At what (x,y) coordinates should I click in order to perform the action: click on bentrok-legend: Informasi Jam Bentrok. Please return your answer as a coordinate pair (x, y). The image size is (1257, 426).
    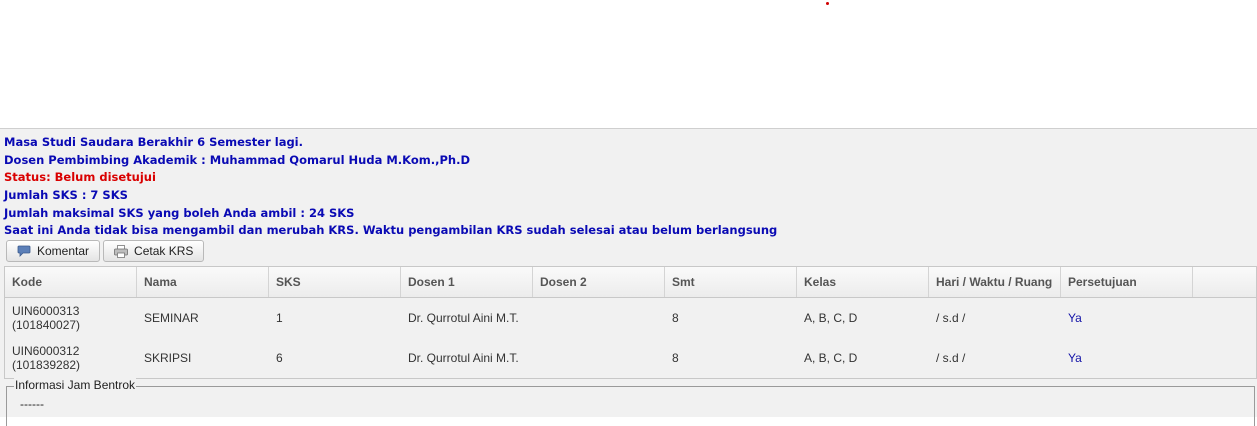
    Looking at the image, I should click on (75, 385).